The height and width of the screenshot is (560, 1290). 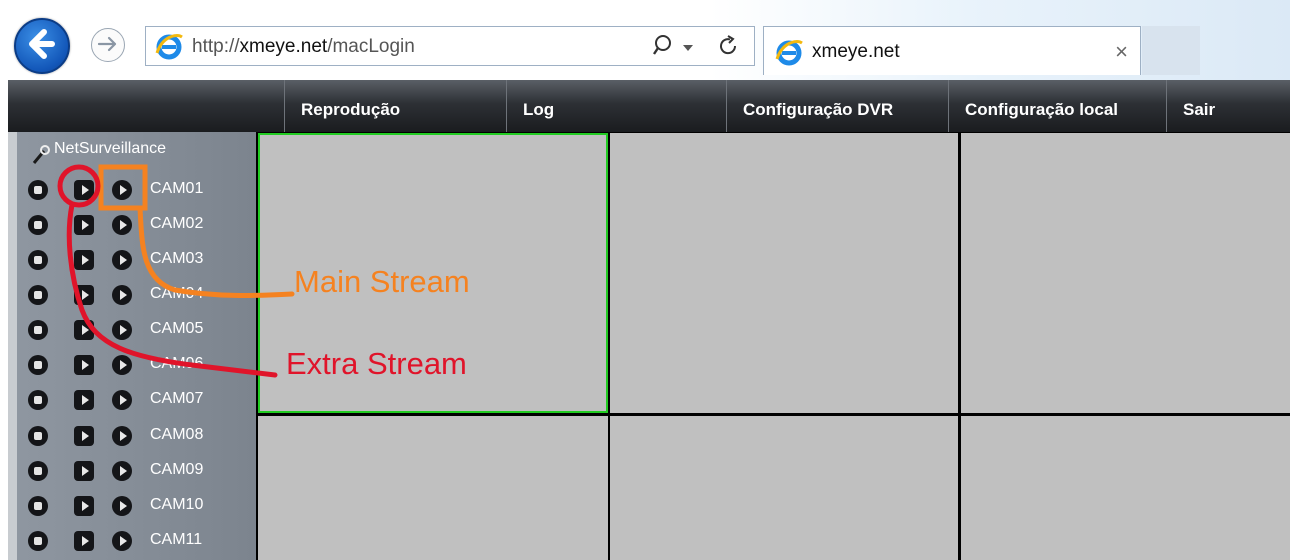 I want to click on camera-sidebar: NetSurveillance CAM01 CAM02 CAM03 CAM04, so click(x=132, y=346).